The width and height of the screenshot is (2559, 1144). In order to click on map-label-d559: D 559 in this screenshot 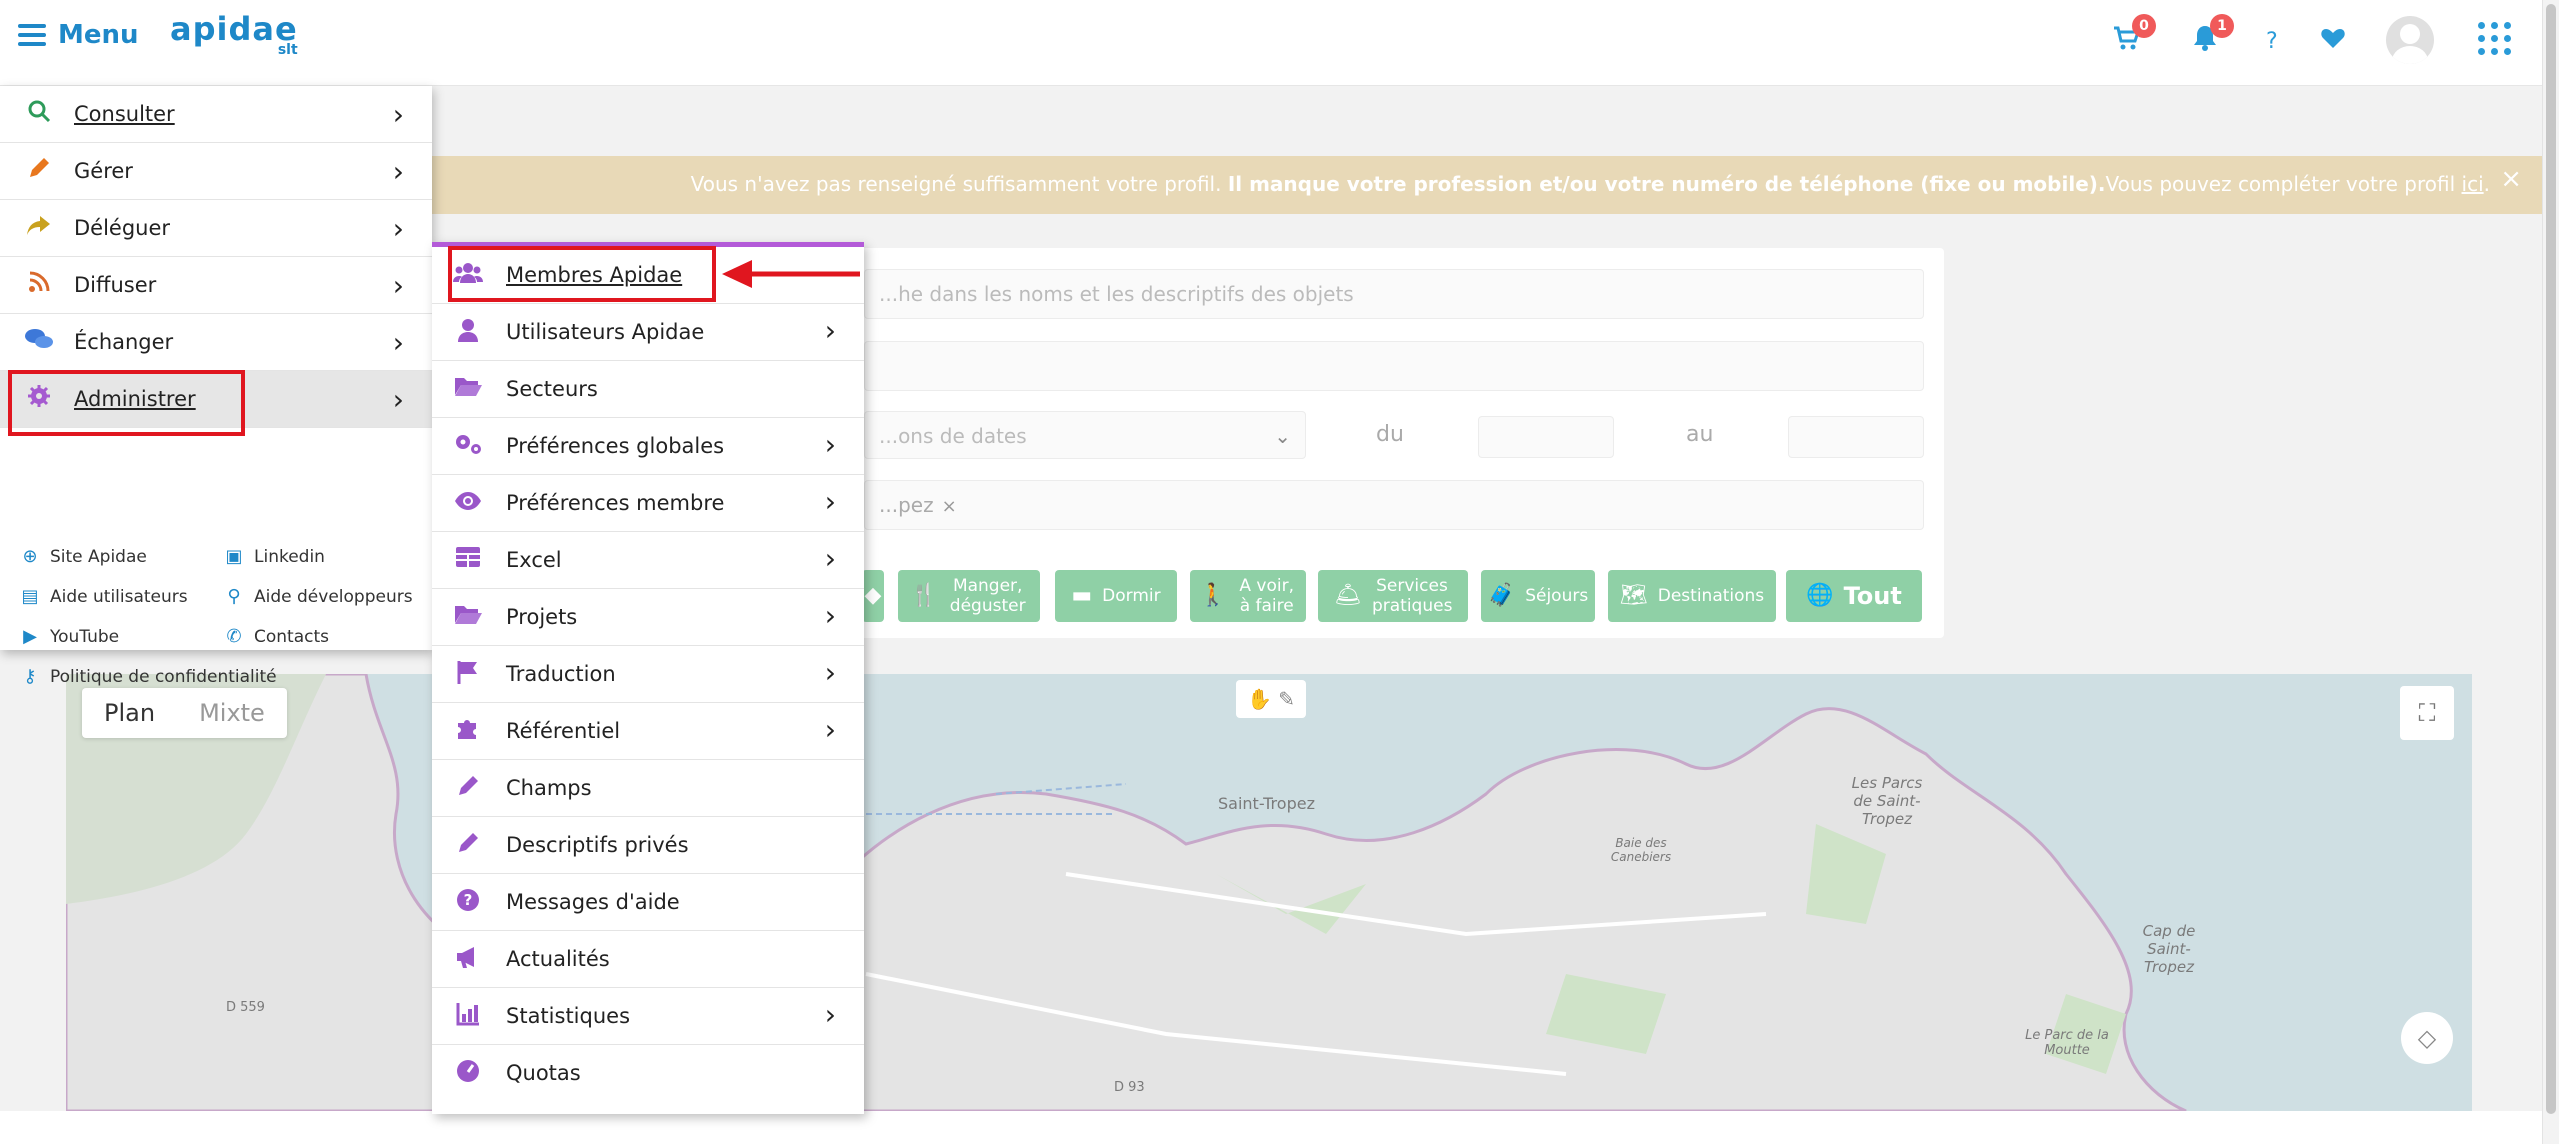, I will do `click(245, 1007)`.